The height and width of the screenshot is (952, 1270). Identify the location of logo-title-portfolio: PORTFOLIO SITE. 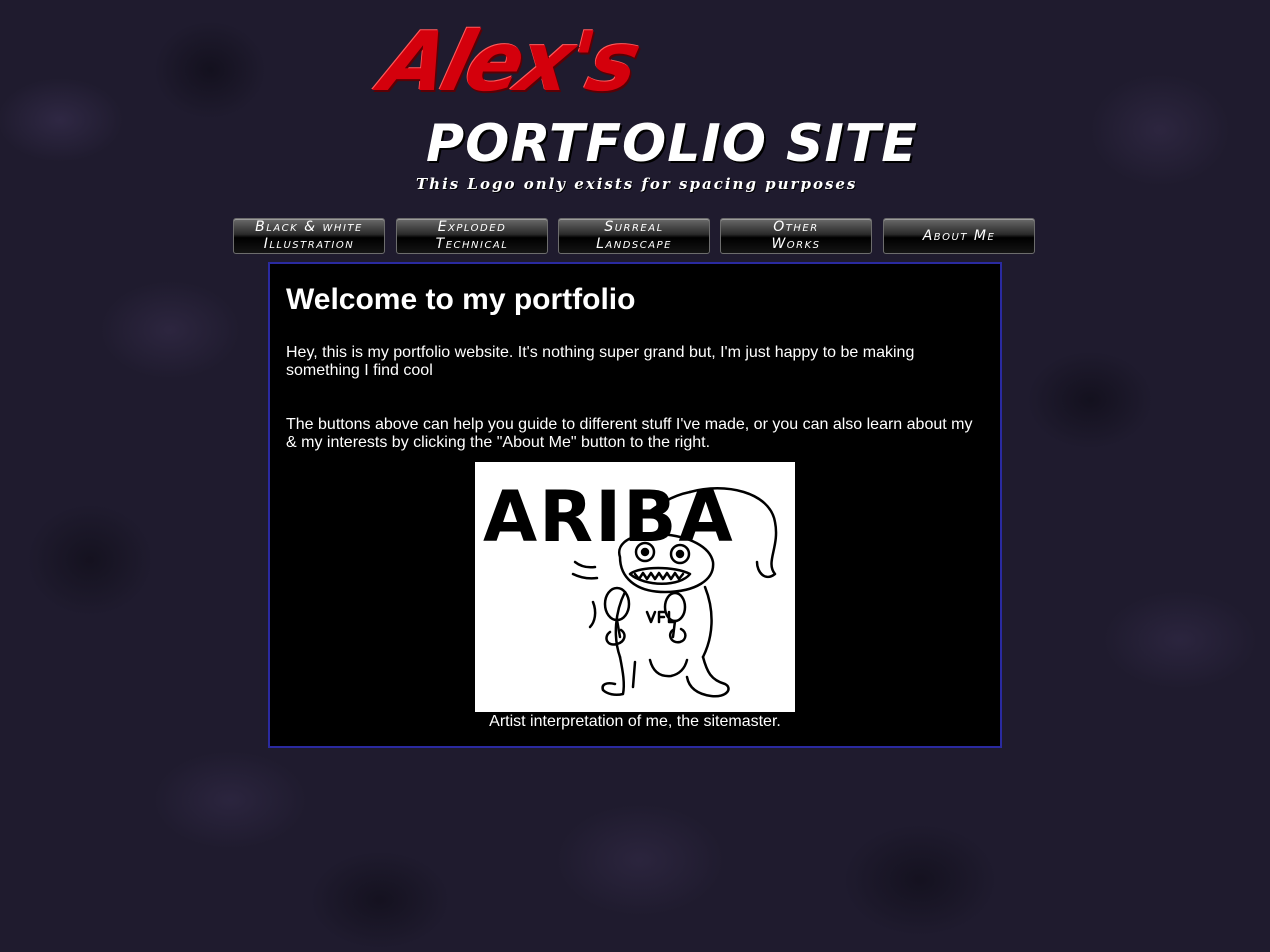
(672, 144).